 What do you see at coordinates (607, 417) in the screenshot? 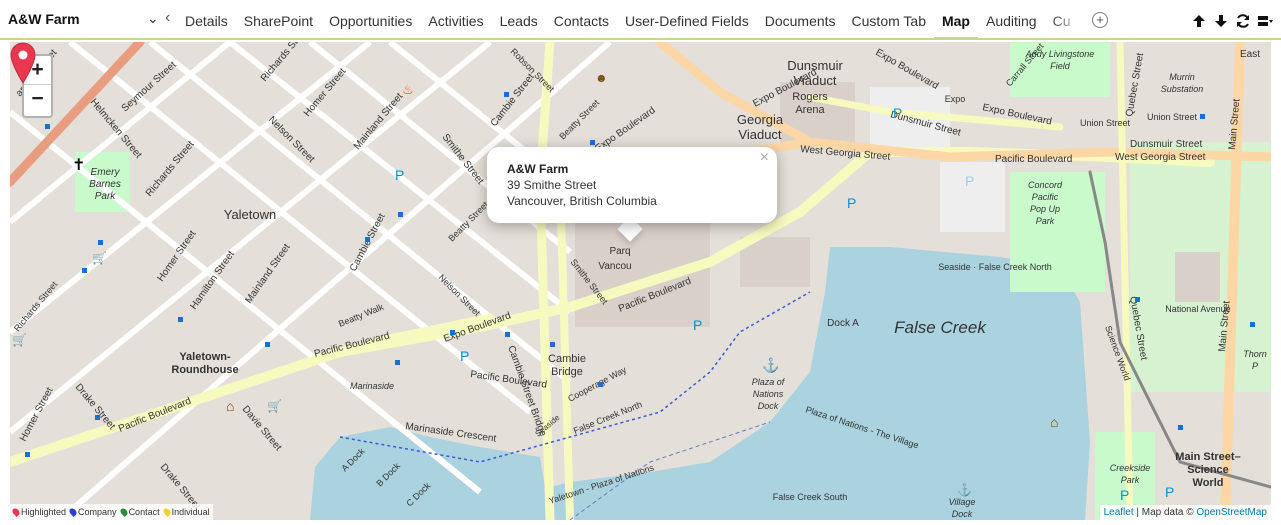
I see `label-false-creek-north: False Creek North` at bounding box center [607, 417].